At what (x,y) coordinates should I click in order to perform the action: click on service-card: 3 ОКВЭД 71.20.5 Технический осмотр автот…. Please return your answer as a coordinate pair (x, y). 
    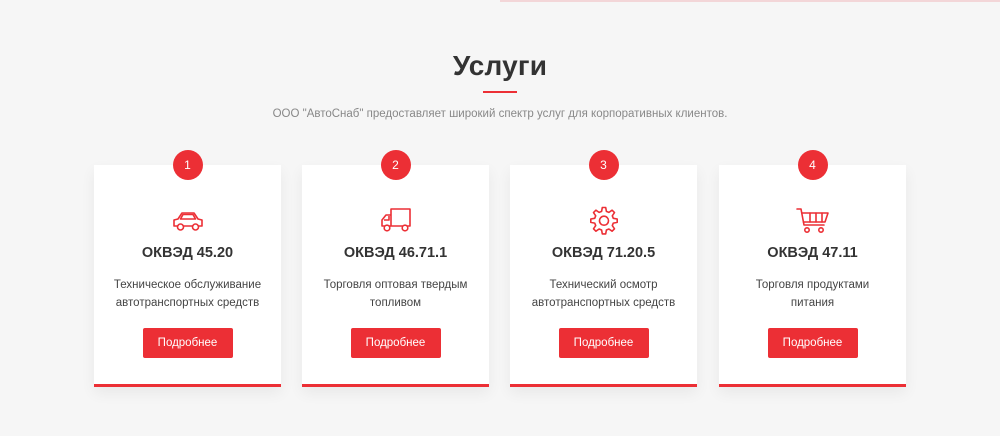
    Looking at the image, I should click on (603, 268).